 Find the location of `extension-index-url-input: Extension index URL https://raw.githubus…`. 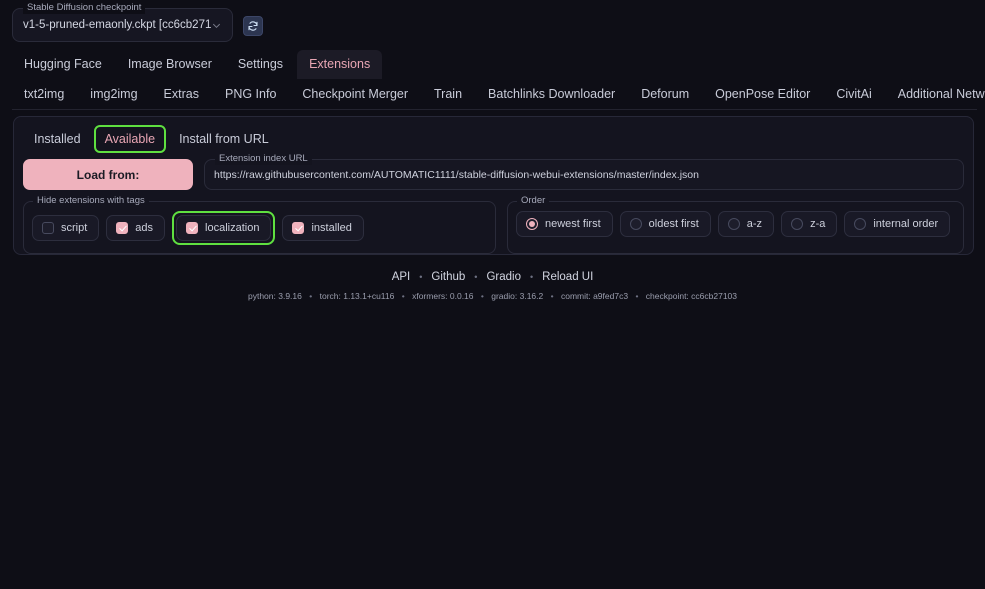

extension-index-url-input: Extension index URL https://raw.githubus… is located at coordinates (584, 171).